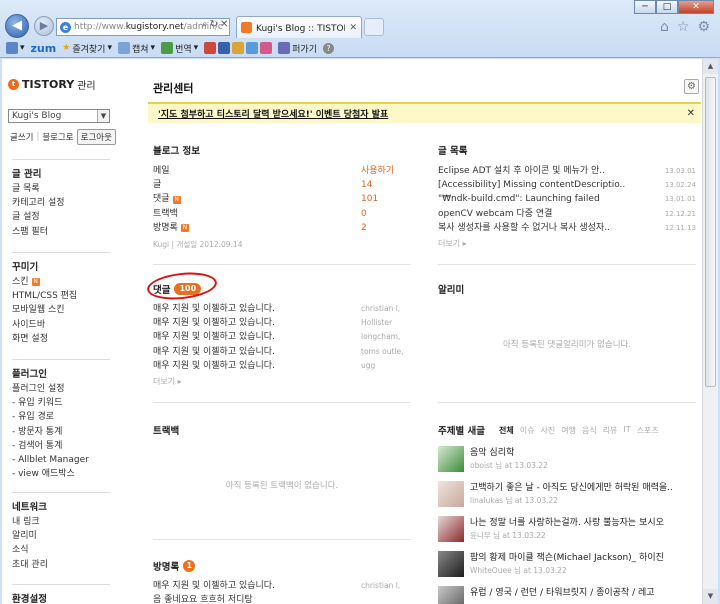  I want to click on vertical-scrollbar: ▲ ▼, so click(710, 331).